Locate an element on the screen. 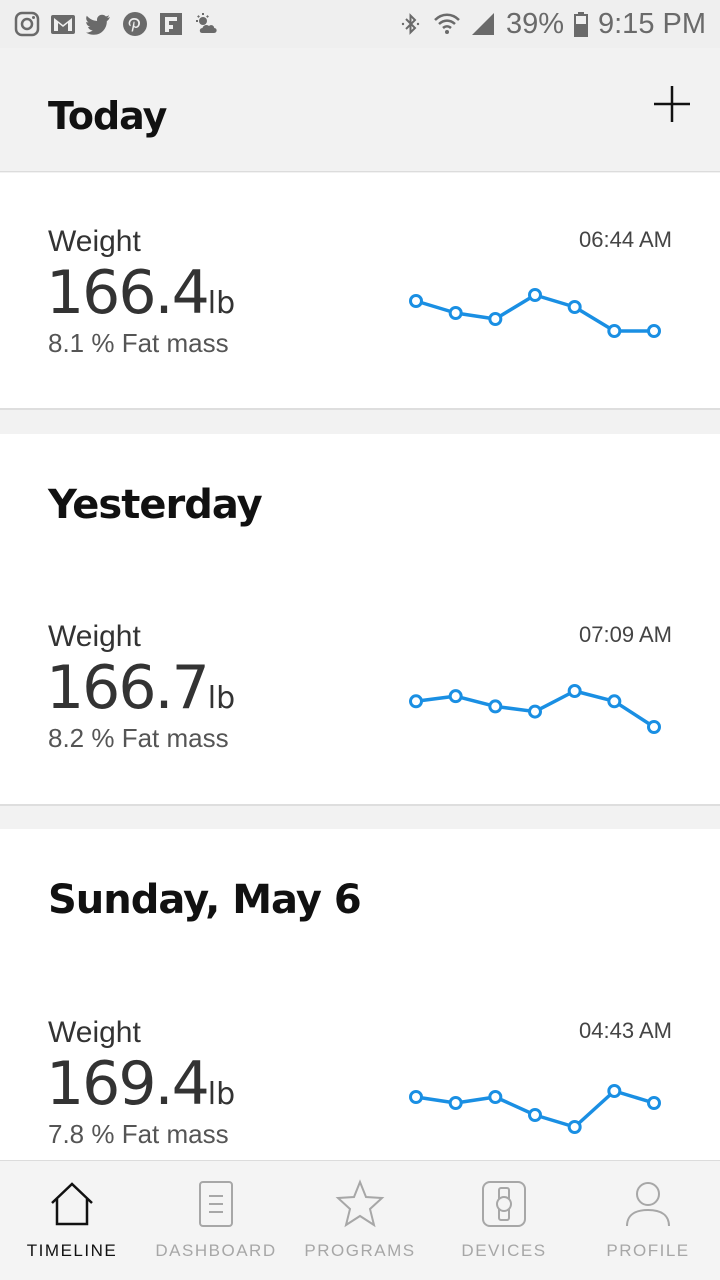  nav-programs: PROGRAMS is located at coordinates (360, 1220).